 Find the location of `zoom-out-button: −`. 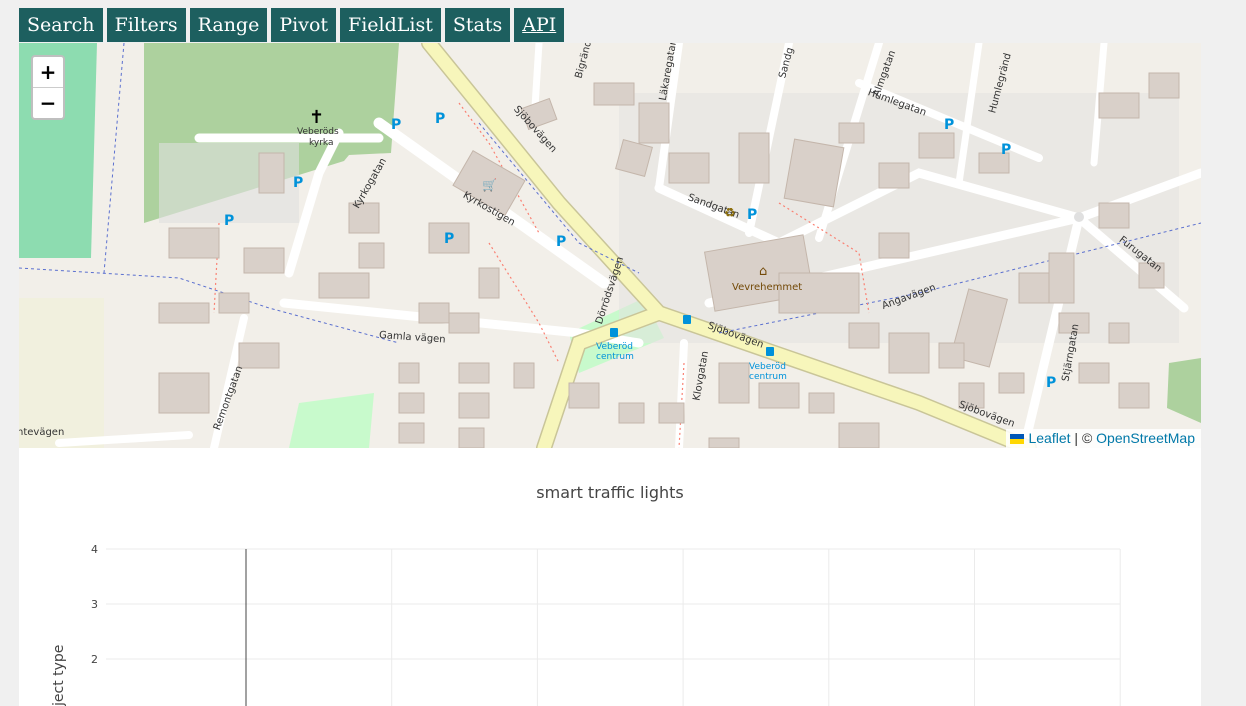

zoom-out-button: − is located at coordinates (48, 102).